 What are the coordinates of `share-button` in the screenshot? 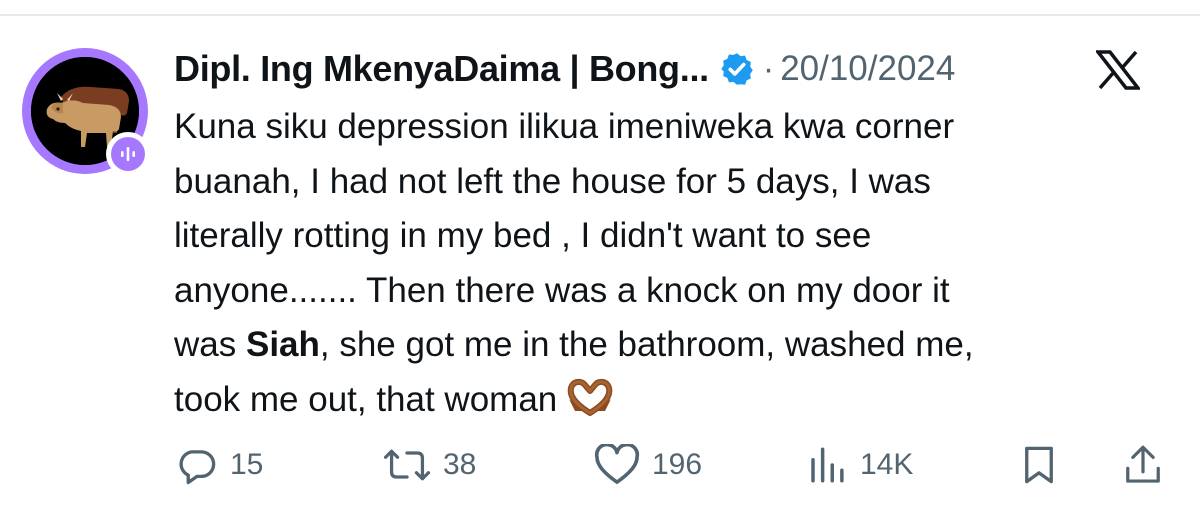 It's located at (1143, 465).